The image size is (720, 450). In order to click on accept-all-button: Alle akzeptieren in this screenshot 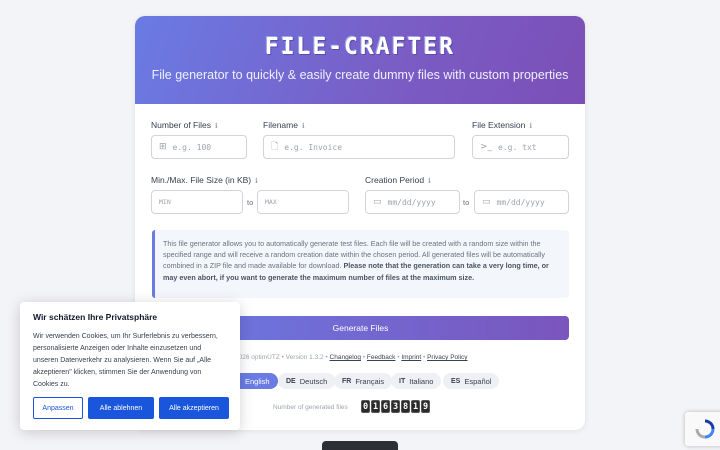, I will do `click(194, 408)`.